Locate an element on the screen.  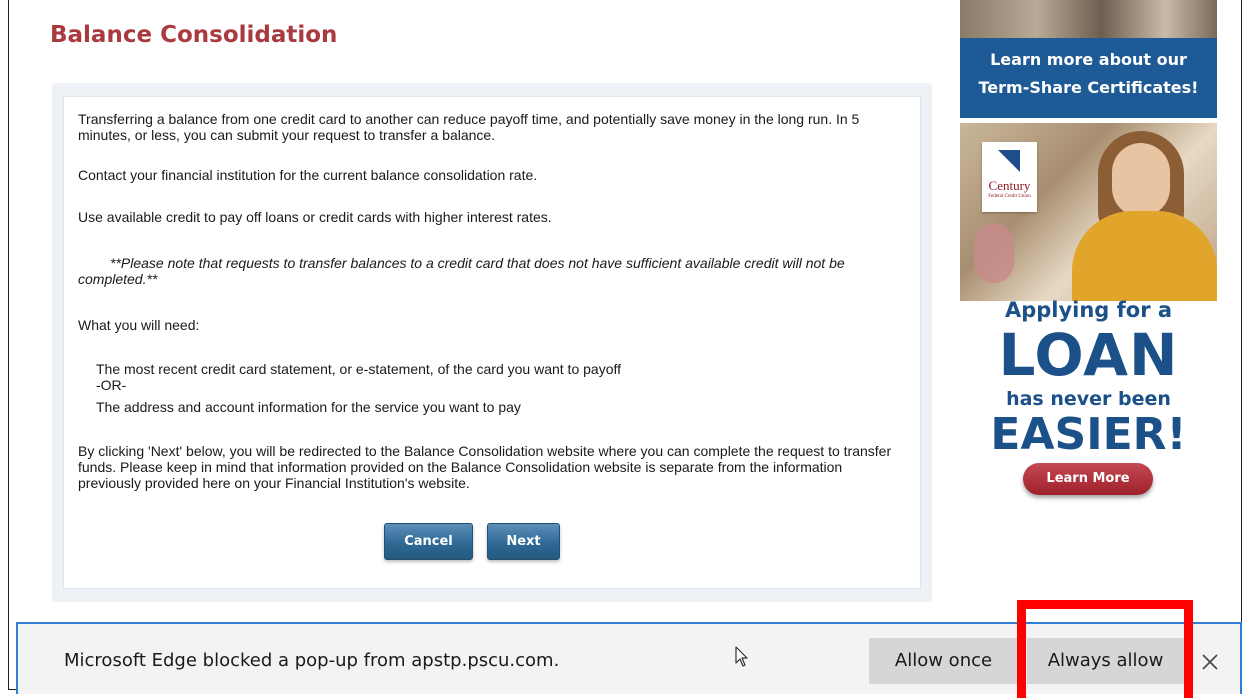
learn-more-button: Learn More is located at coordinates (1088, 479).